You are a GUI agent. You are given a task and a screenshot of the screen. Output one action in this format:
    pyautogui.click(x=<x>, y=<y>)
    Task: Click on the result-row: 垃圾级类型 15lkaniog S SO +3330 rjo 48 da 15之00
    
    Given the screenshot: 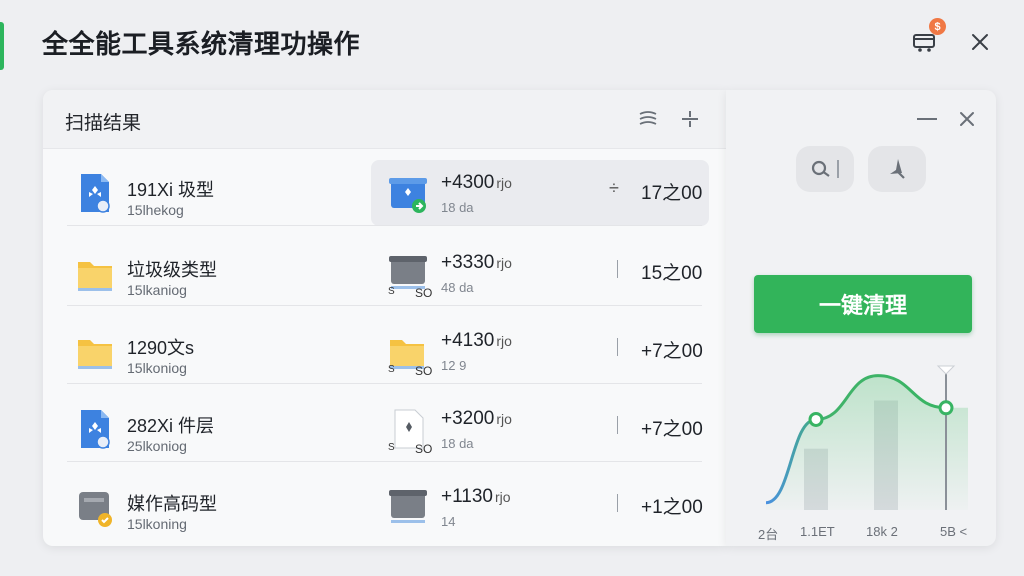 What is the action you would take?
    pyautogui.click(x=384, y=268)
    